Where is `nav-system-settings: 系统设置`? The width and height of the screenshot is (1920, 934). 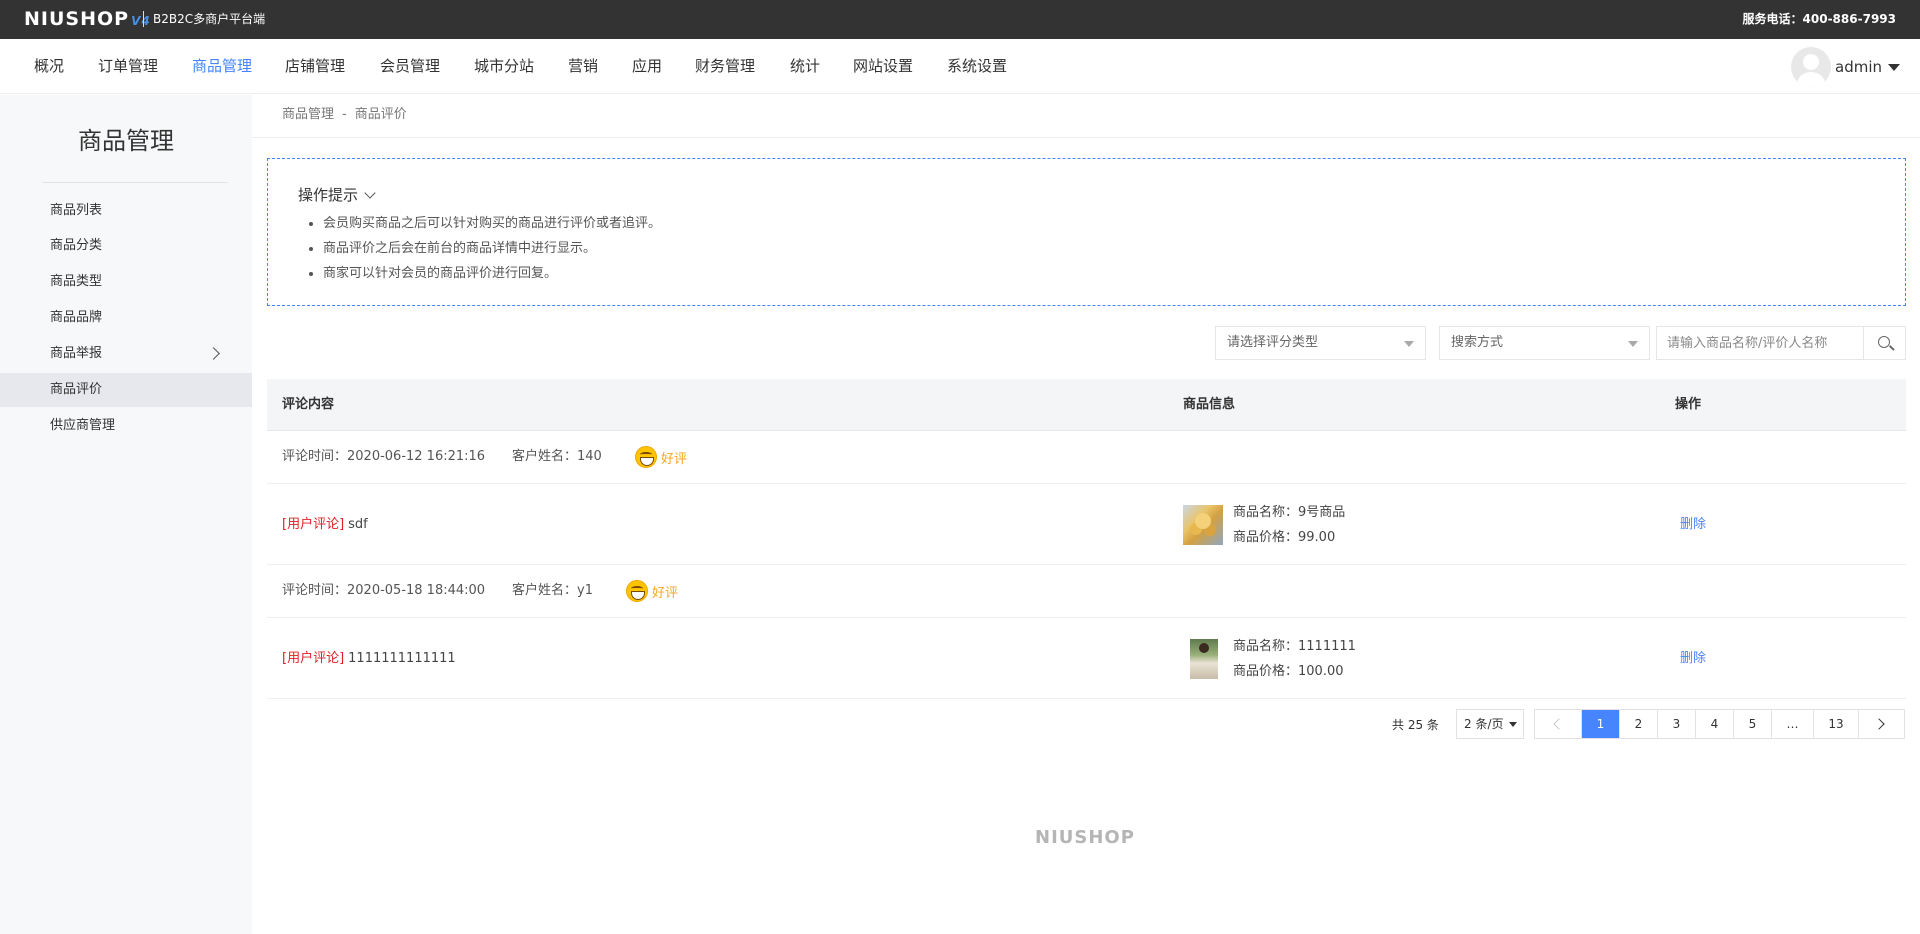
nav-system-settings: 系统设置 is located at coordinates (977, 66).